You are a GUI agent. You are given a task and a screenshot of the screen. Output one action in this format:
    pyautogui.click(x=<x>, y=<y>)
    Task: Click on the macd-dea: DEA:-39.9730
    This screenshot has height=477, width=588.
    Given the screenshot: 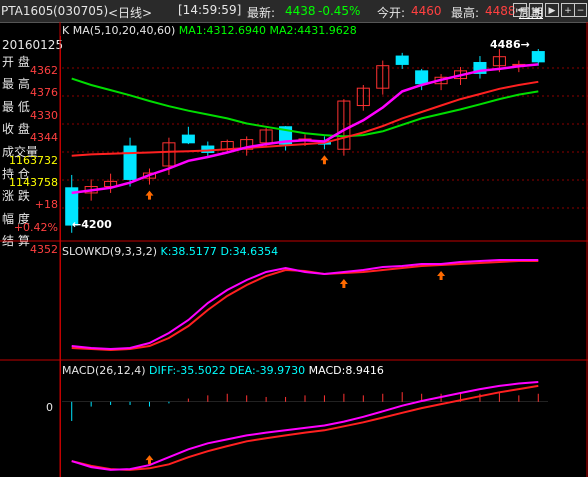 What is the action you would take?
    pyautogui.click(x=267, y=370)
    